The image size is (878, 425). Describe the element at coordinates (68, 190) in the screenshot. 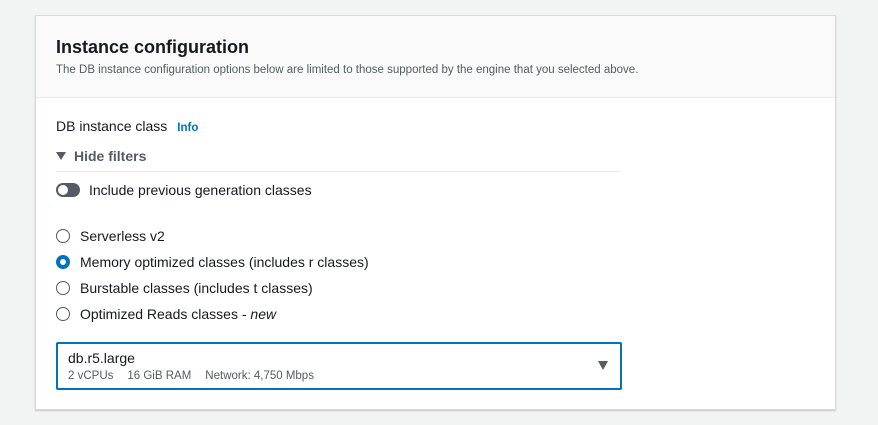

I see `previous-generation-toggle` at that location.